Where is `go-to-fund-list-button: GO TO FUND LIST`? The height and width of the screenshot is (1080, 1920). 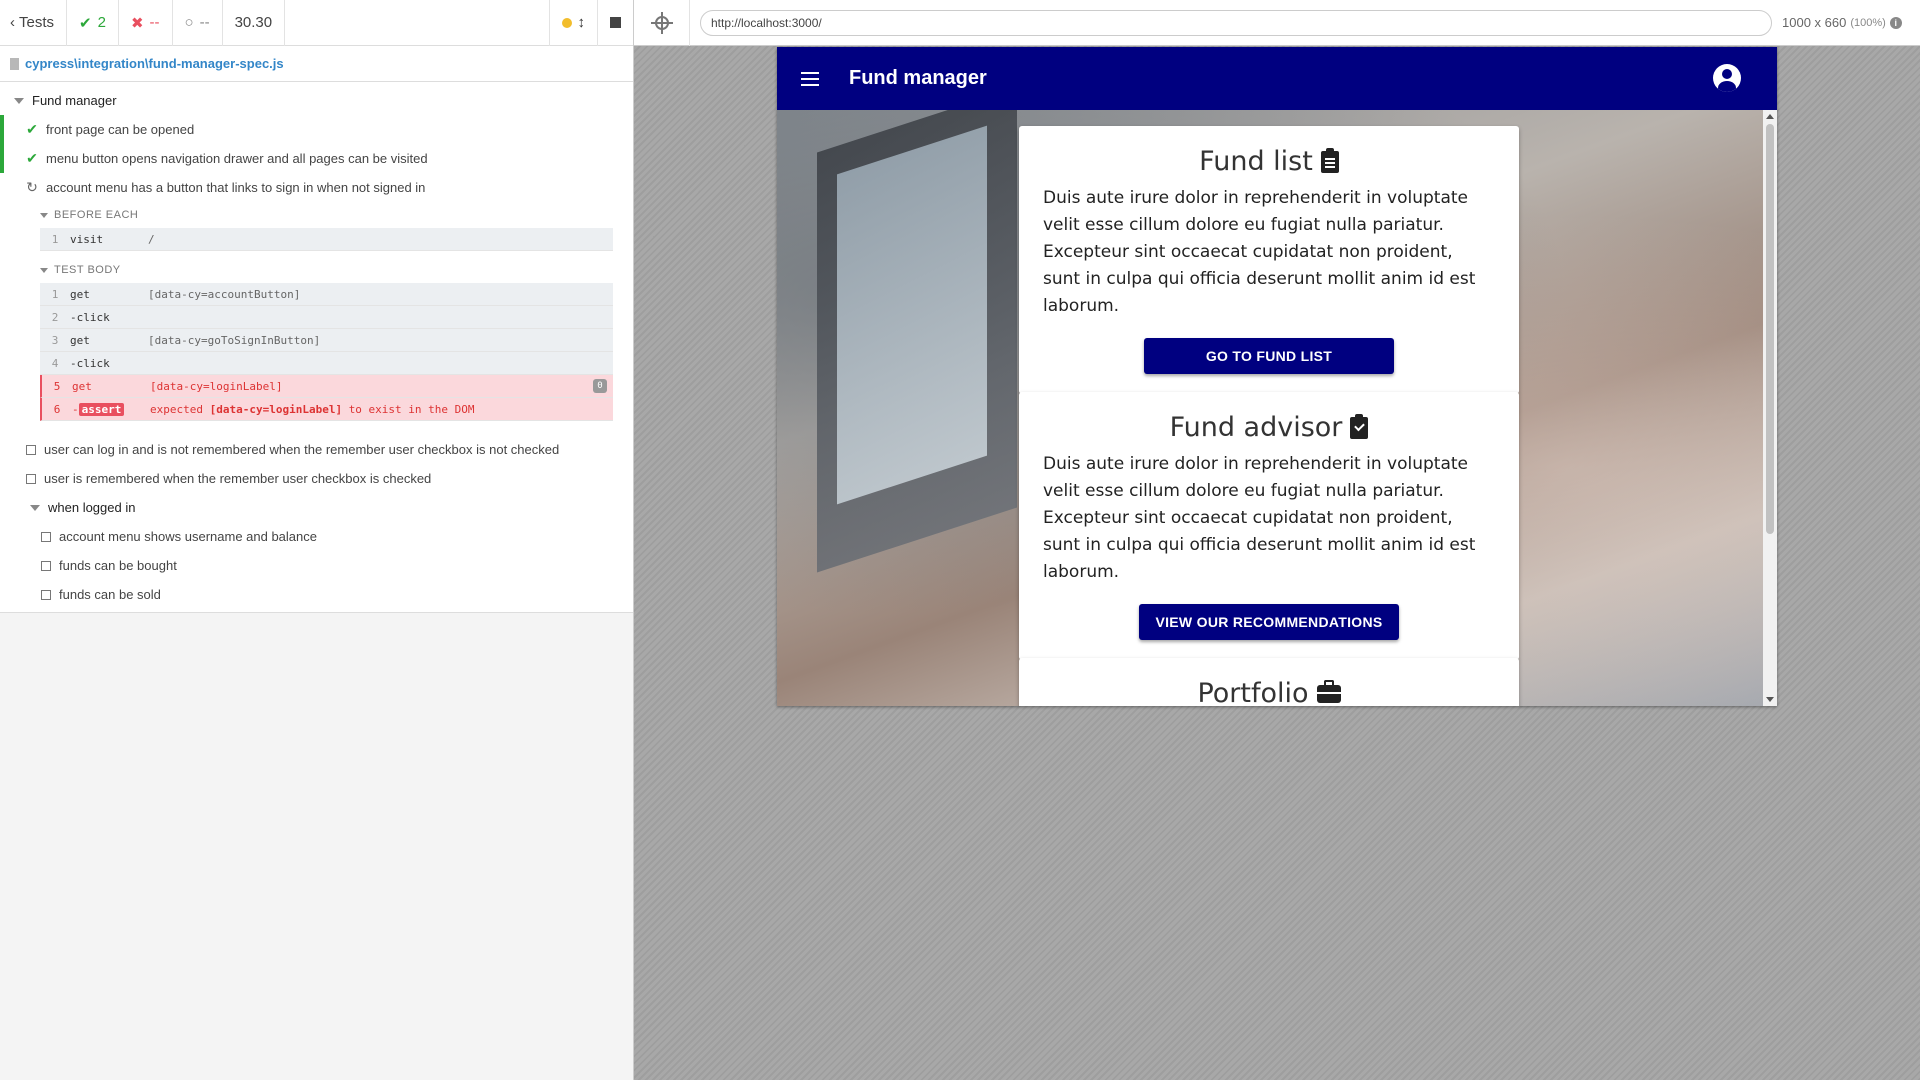 go-to-fund-list-button: GO TO FUND LIST is located at coordinates (1269, 356).